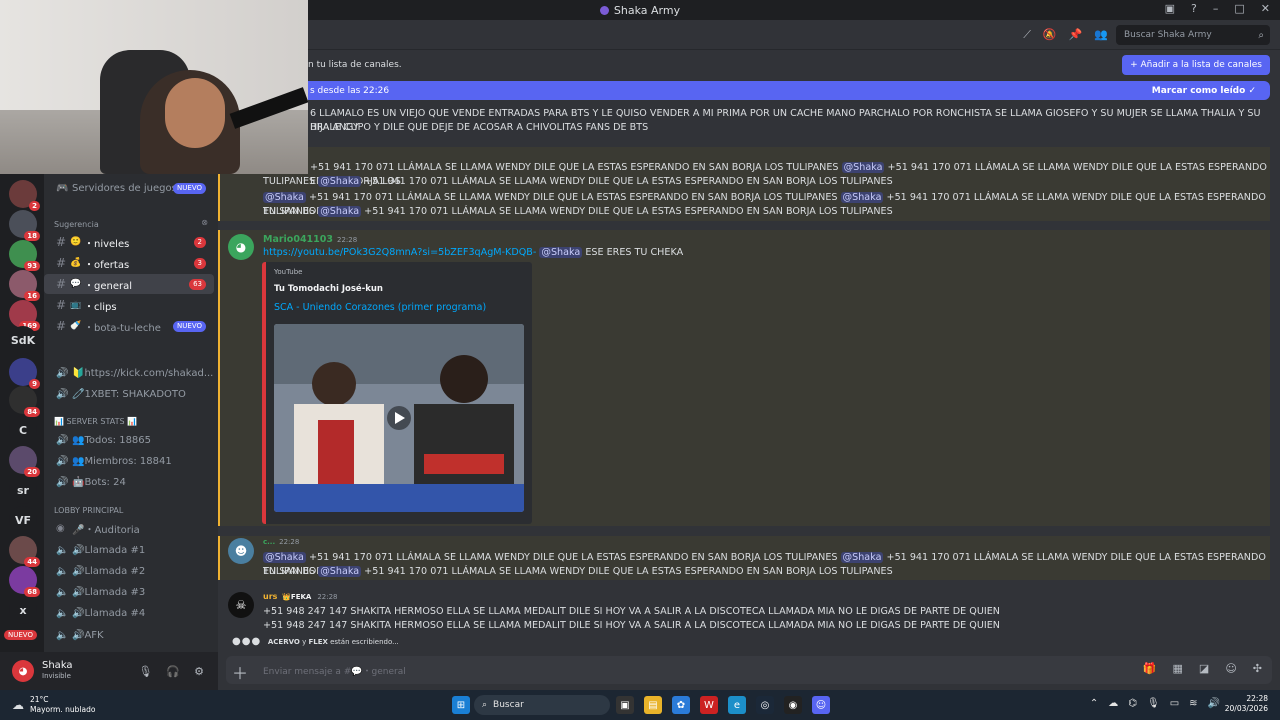 This screenshot has width=1280, height=720. Describe the element at coordinates (240, 672) in the screenshot. I see `attach-plus-icon: ＋` at that location.